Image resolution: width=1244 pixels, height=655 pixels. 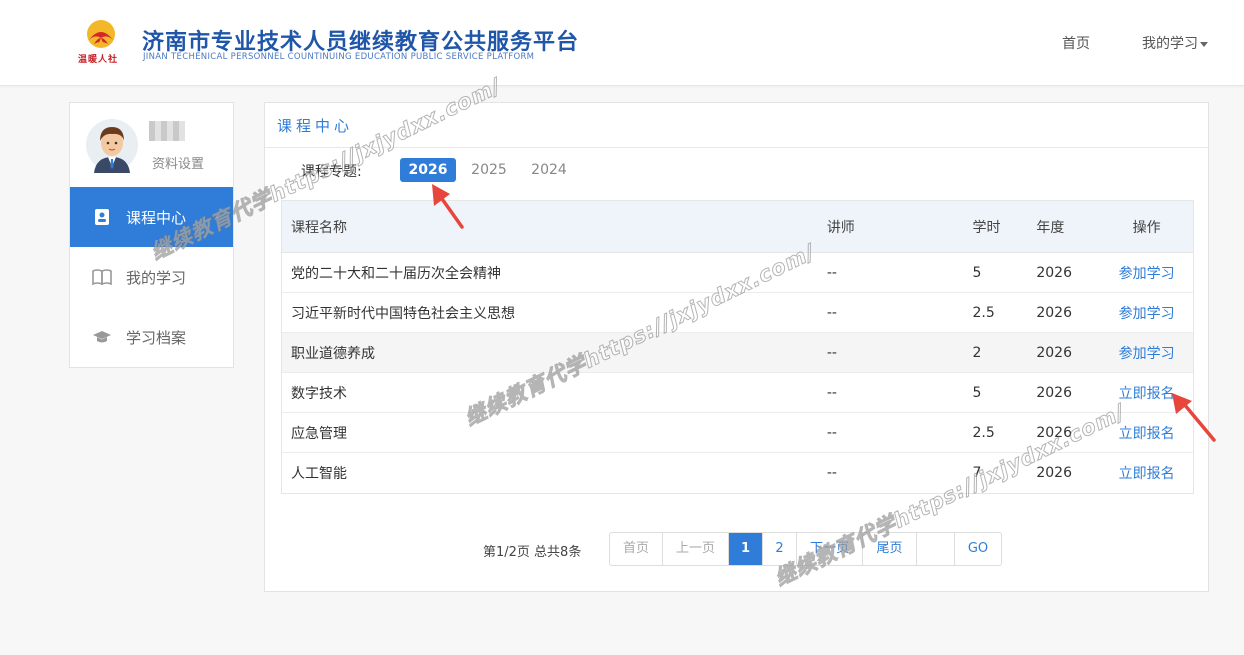 I want to click on panel-title: 课程中心, so click(x=315, y=126).